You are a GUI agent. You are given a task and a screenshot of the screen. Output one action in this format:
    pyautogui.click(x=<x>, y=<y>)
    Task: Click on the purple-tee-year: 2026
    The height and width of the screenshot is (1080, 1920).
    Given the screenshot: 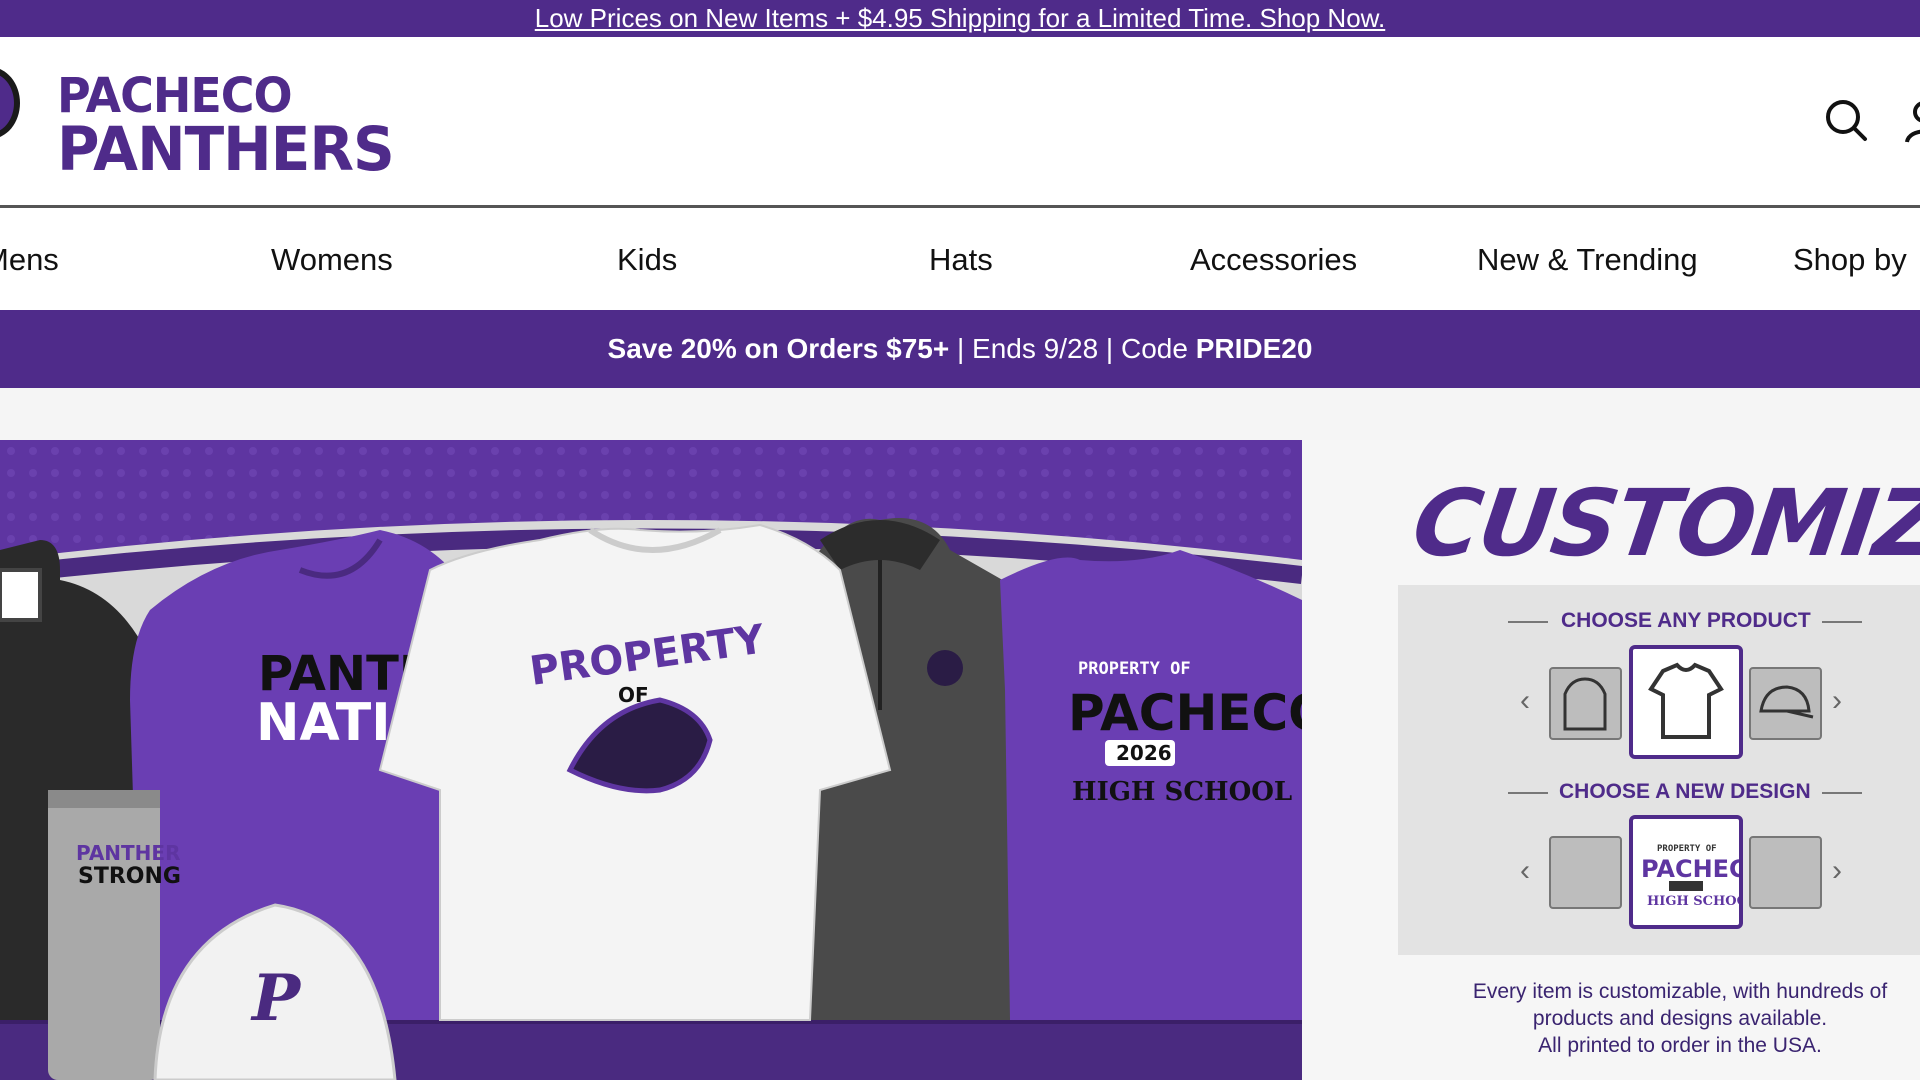 What is the action you would take?
    pyautogui.click(x=1144, y=753)
    